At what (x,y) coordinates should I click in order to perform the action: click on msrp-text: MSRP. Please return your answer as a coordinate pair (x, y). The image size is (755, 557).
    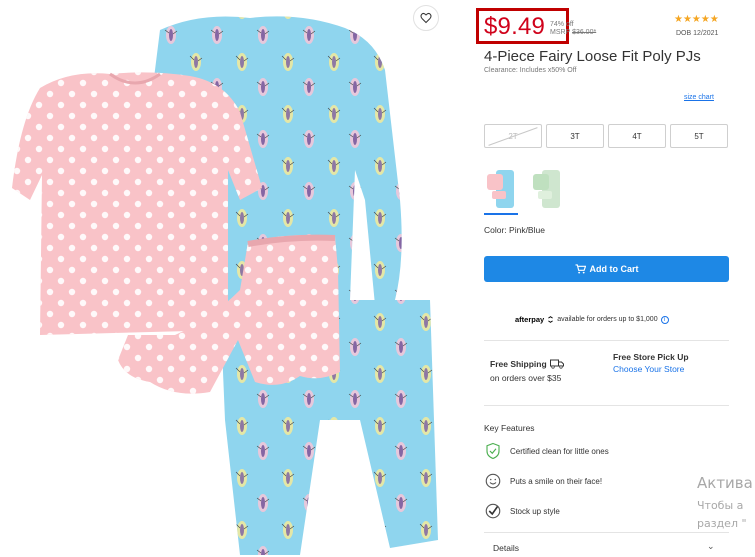
    Looking at the image, I should click on (560, 32).